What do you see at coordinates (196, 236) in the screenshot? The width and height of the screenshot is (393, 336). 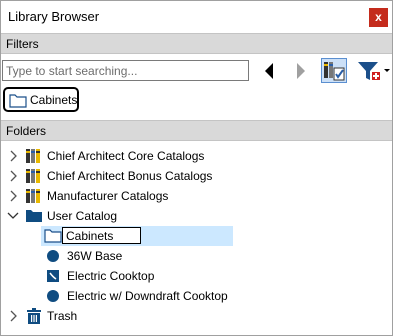 I see `tree-item-cabinets` at bounding box center [196, 236].